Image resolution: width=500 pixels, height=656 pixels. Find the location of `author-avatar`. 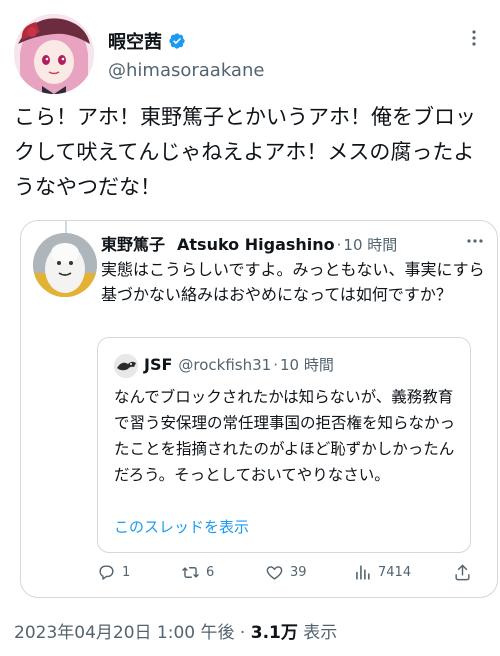

author-avatar is located at coordinates (54, 54).